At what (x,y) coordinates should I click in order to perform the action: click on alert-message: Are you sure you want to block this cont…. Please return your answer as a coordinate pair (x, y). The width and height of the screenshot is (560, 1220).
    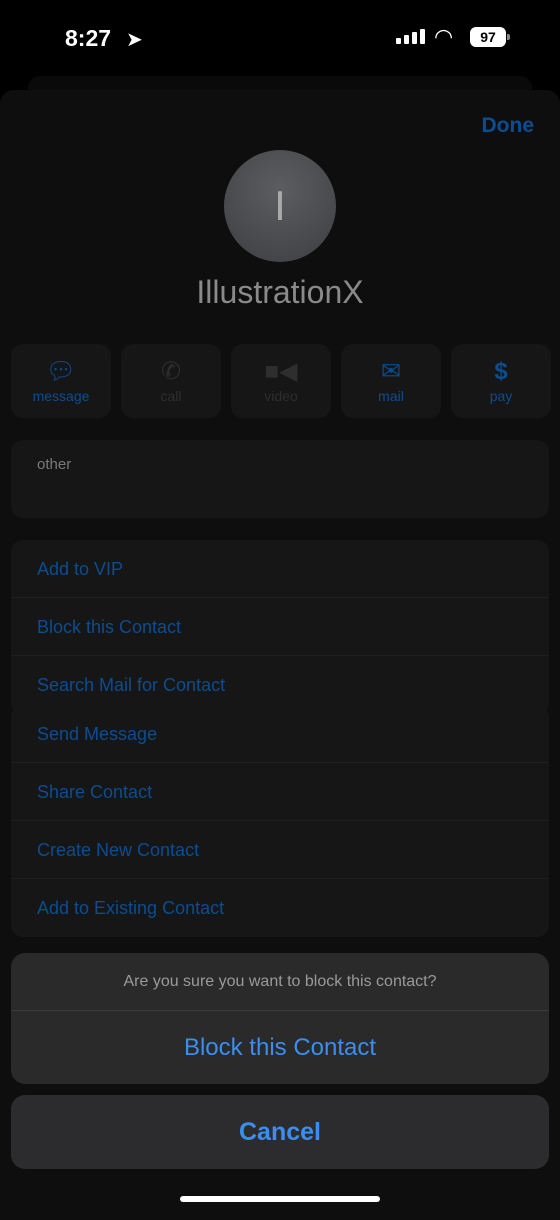
    Looking at the image, I should click on (280, 982).